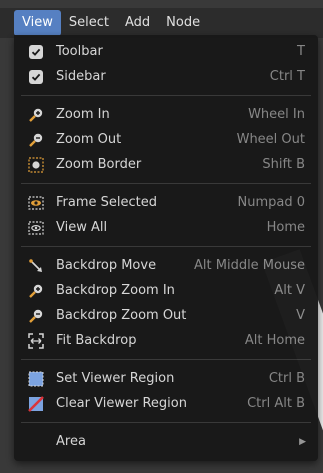 This screenshot has width=323, height=473. What do you see at coordinates (166, 441) in the screenshot?
I see `menu-item-area: Area ▶` at bounding box center [166, 441].